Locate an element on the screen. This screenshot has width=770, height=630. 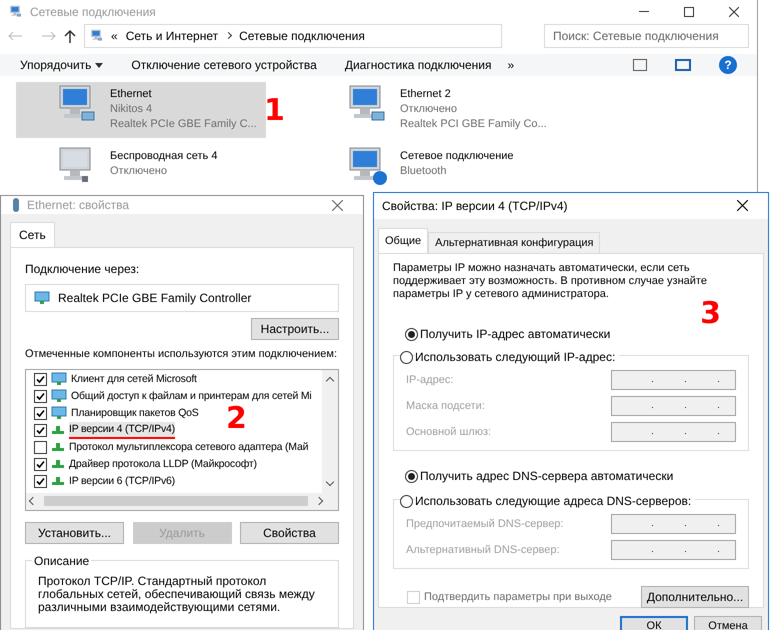
checkbox-label: Подтвердить параметры при выходе is located at coordinates (518, 597).